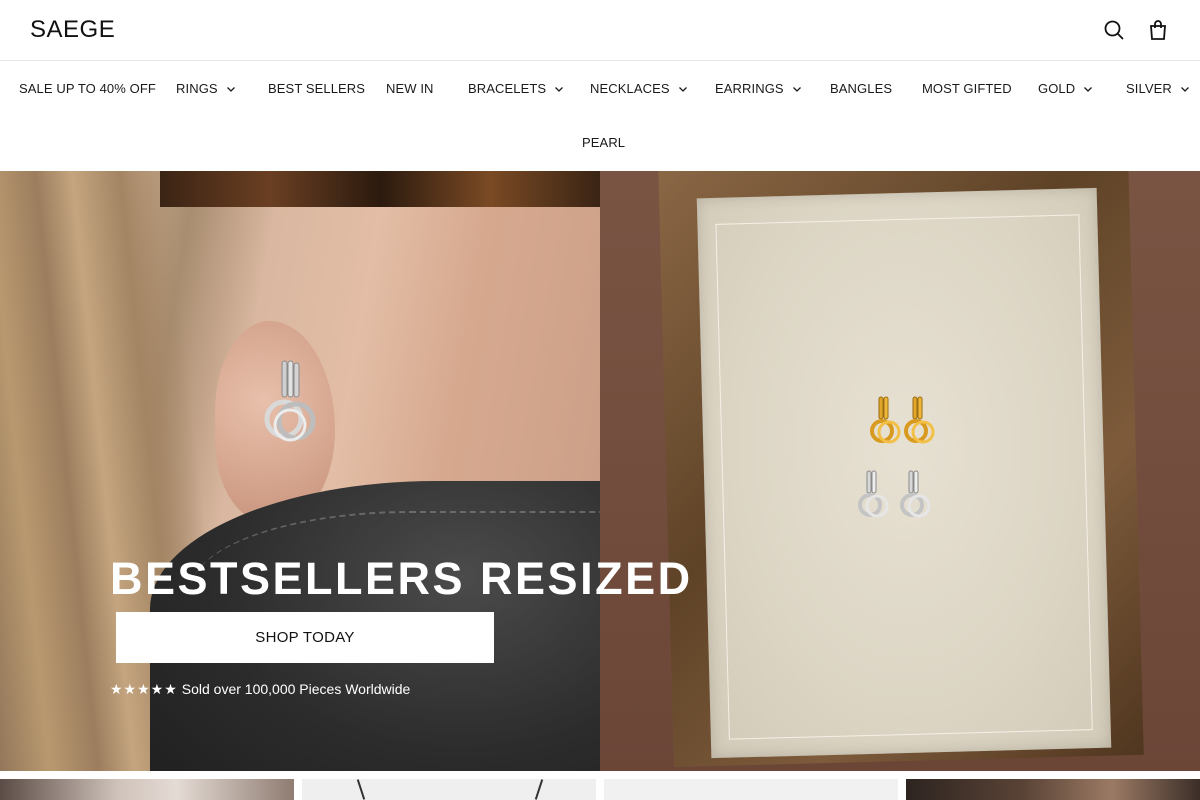 The height and width of the screenshot is (800, 1200). I want to click on nav-item-label: BANGLES, so click(861, 88).